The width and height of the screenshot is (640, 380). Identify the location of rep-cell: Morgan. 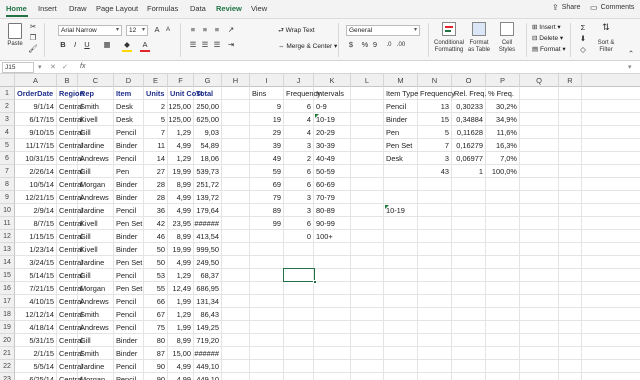
(92, 184).